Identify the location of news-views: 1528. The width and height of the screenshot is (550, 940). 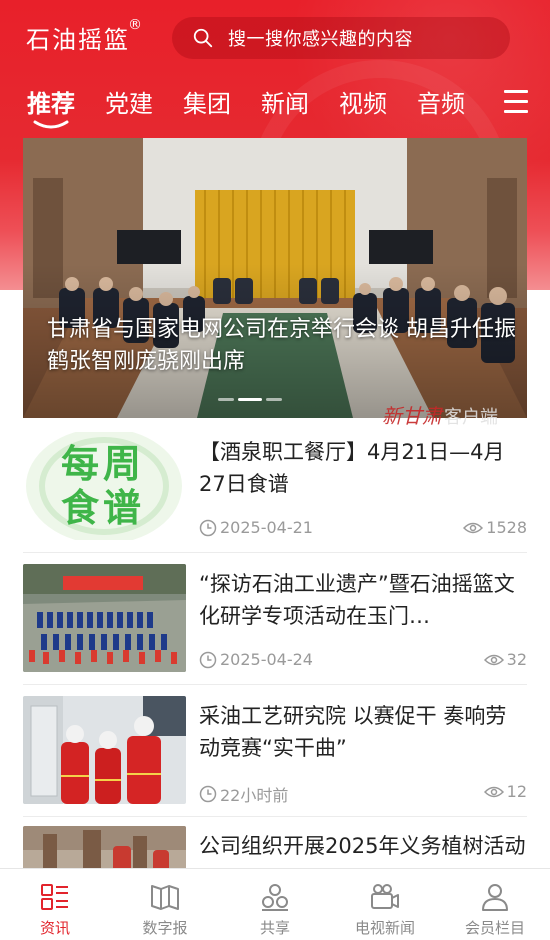
(495, 527).